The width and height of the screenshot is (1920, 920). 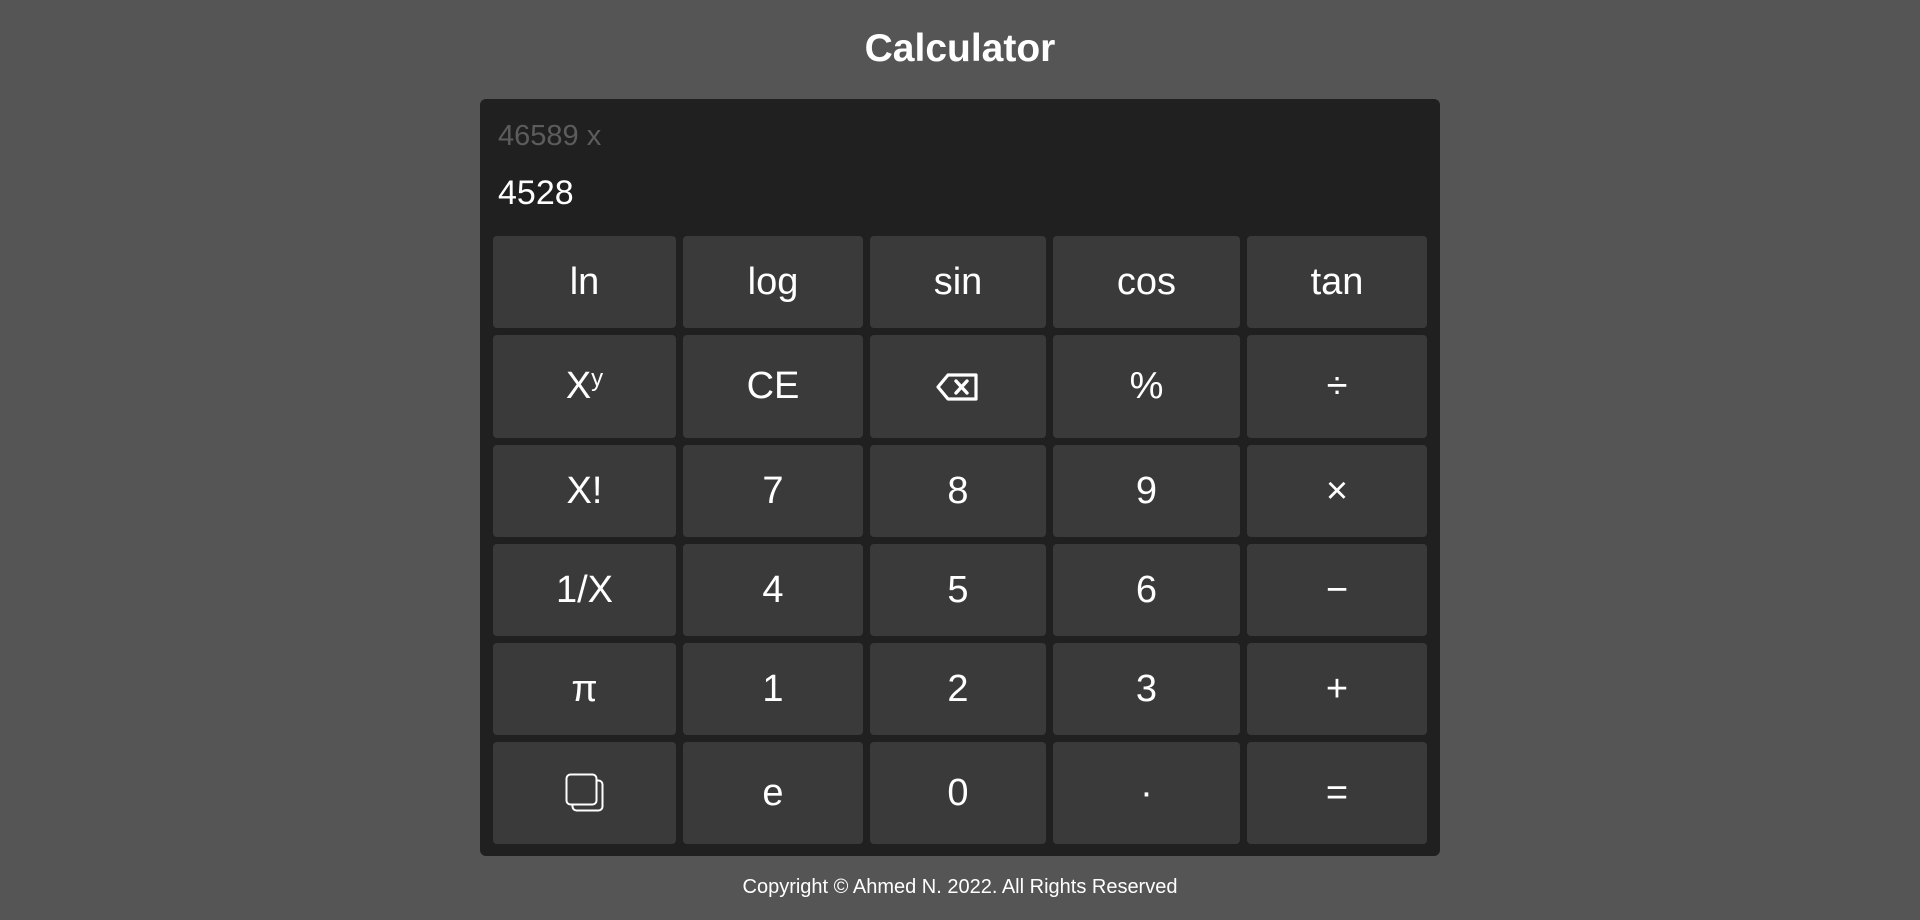 I want to click on cos-button: cos, so click(x=1146, y=282).